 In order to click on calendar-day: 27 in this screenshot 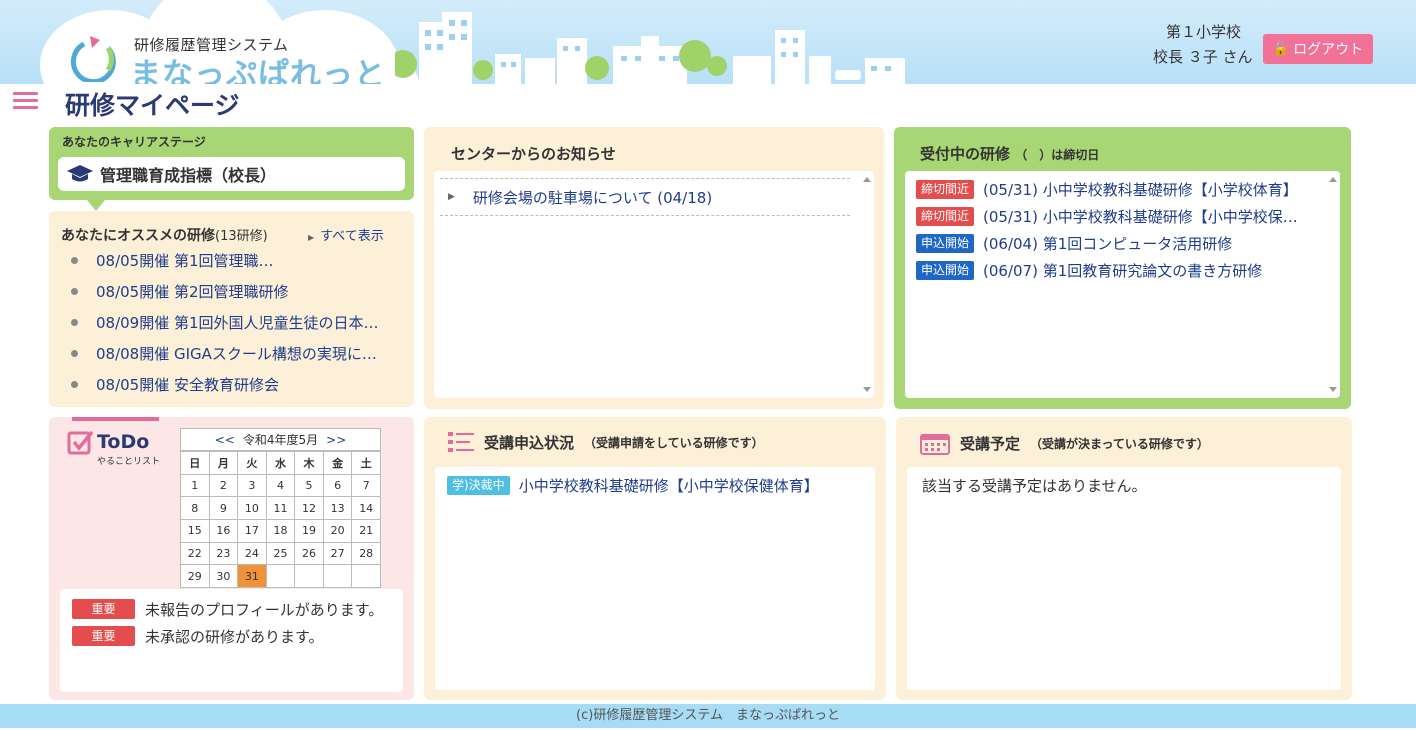, I will do `click(337, 553)`.